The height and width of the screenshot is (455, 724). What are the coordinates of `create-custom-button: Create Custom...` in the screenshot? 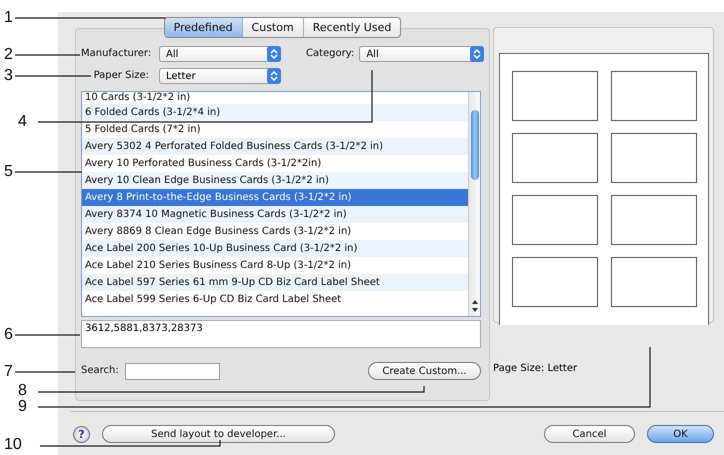 It's located at (424, 371).